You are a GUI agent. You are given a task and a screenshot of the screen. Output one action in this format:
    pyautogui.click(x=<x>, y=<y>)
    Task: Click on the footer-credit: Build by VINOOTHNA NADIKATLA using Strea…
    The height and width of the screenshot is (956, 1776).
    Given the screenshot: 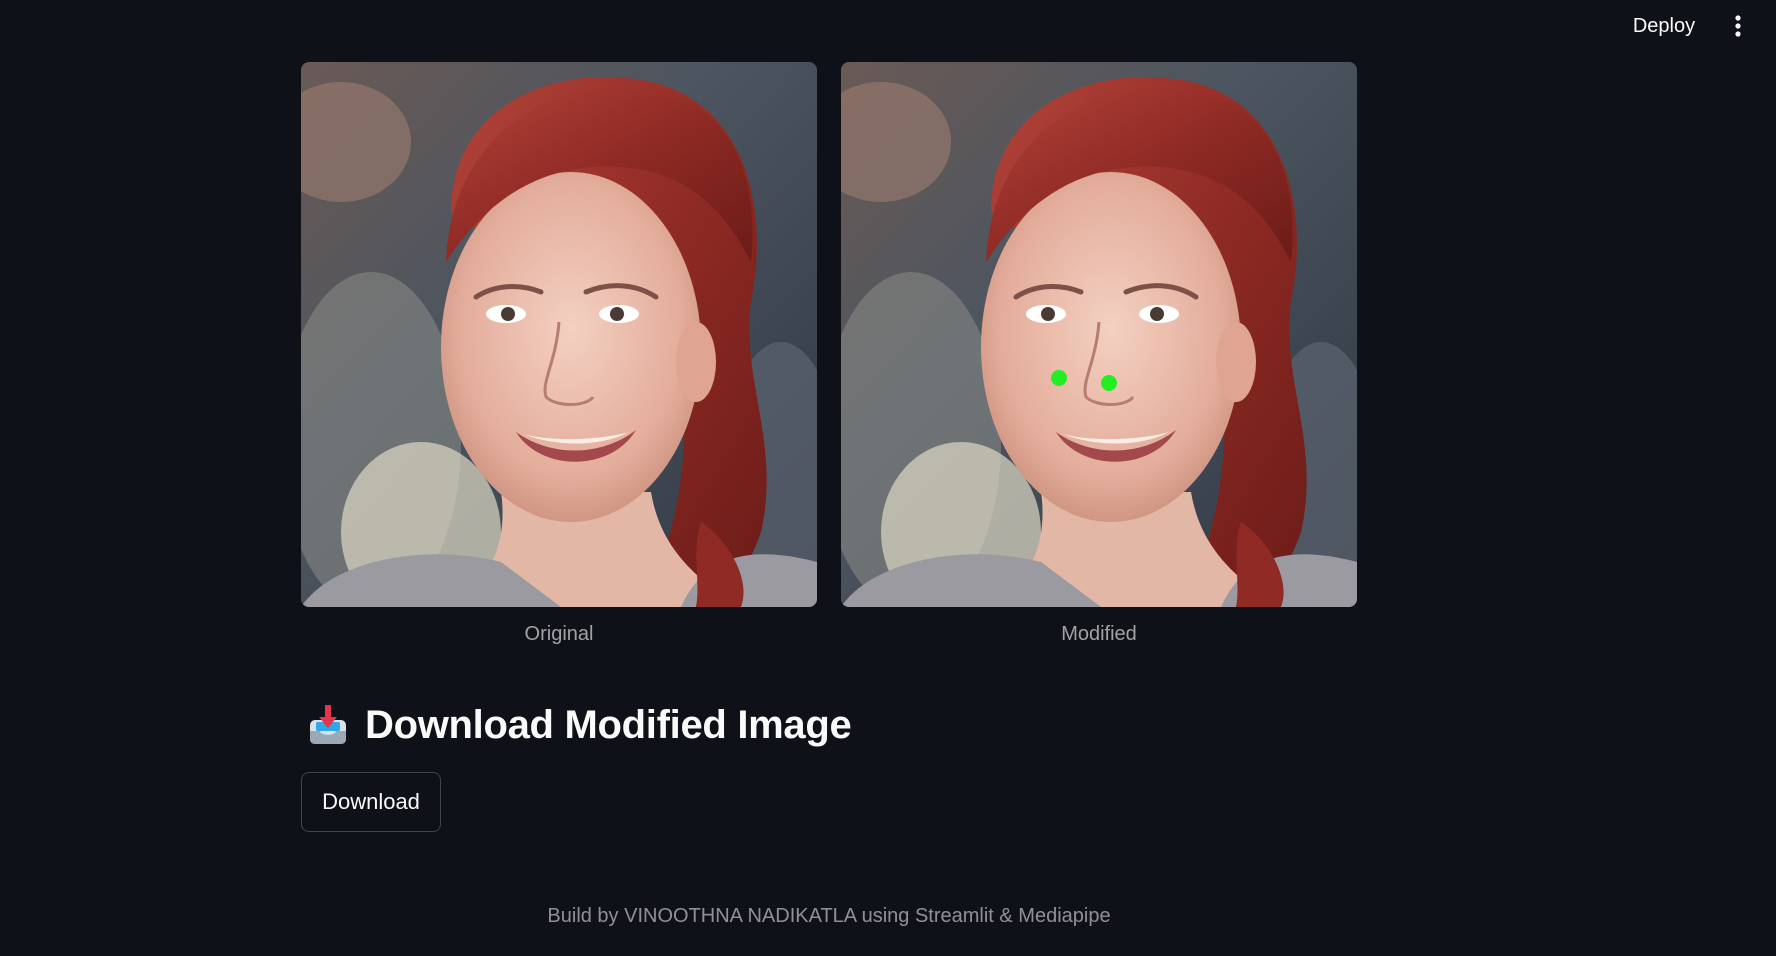 What is the action you would take?
    pyautogui.click(x=829, y=916)
    